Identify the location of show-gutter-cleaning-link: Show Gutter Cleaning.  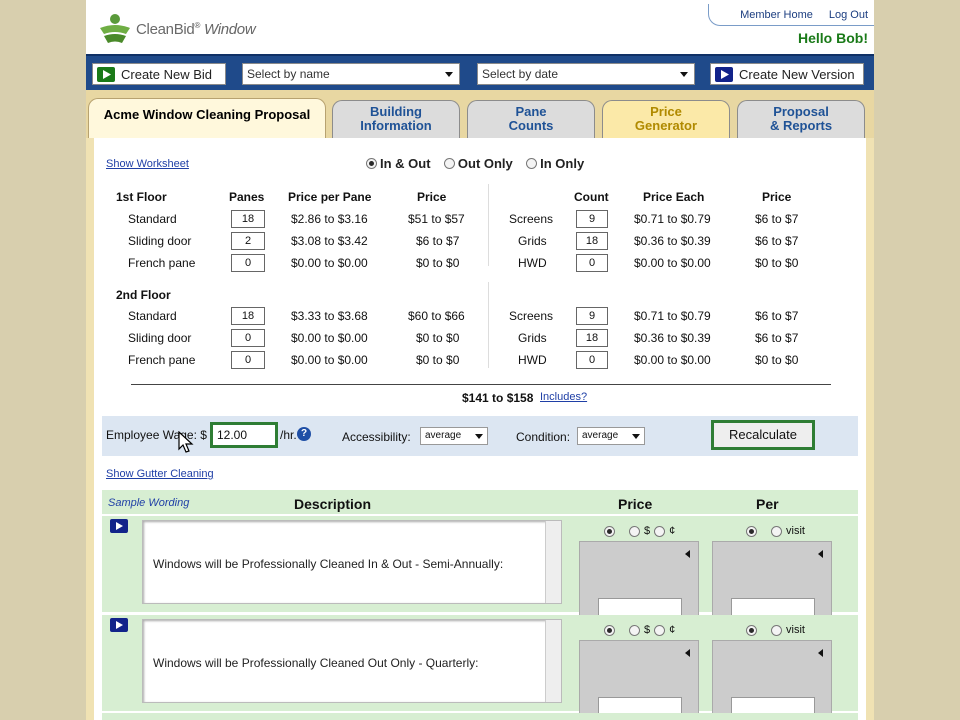
(160, 474).